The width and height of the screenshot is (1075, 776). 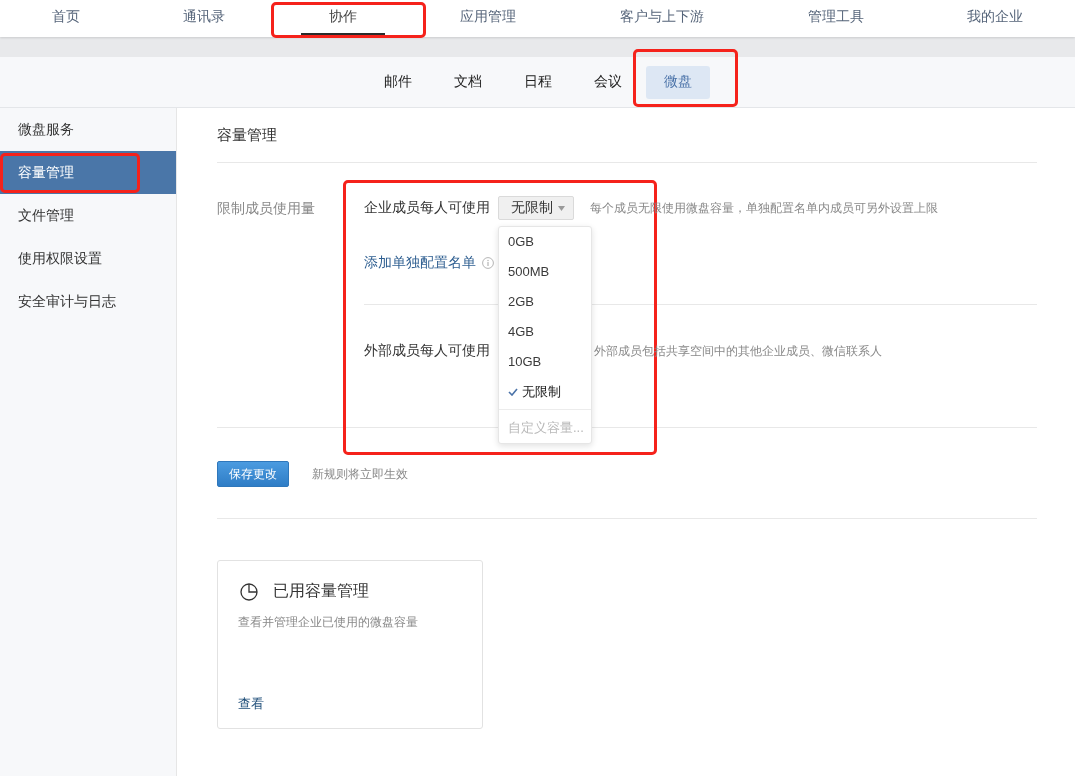 What do you see at coordinates (88, 129) in the screenshot?
I see `sidebar-item: 微盘服务` at bounding box center [88, 129].